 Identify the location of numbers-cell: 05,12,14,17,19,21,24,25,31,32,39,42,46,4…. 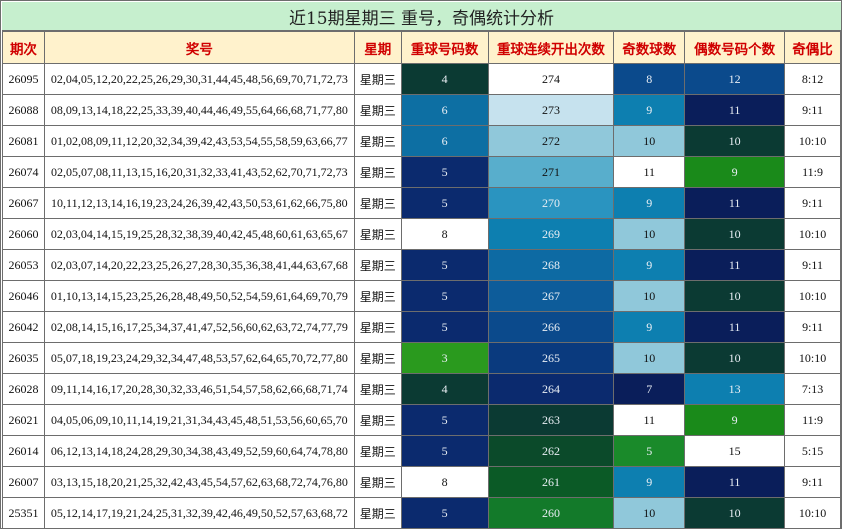
(199, 513).